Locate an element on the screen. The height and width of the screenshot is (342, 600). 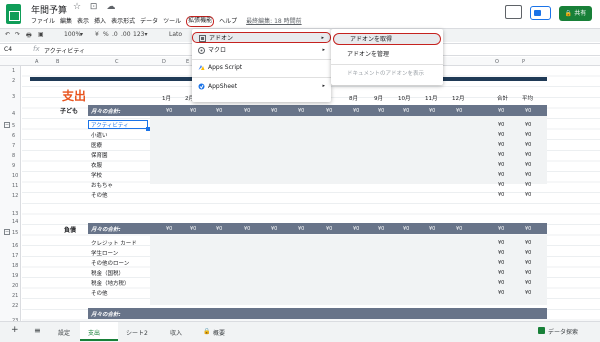
undo-icon: ↶ is located at coordinates (7, 34).